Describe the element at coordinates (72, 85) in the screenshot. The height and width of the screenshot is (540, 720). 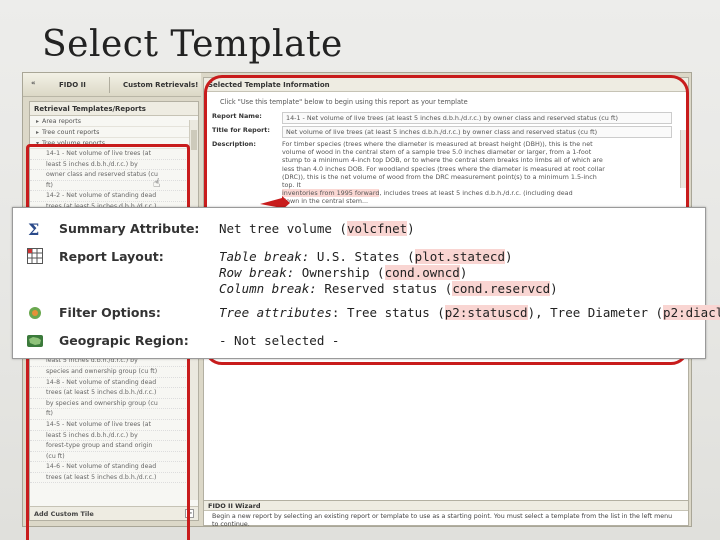
I see `app-name: FIDO II` at that location.